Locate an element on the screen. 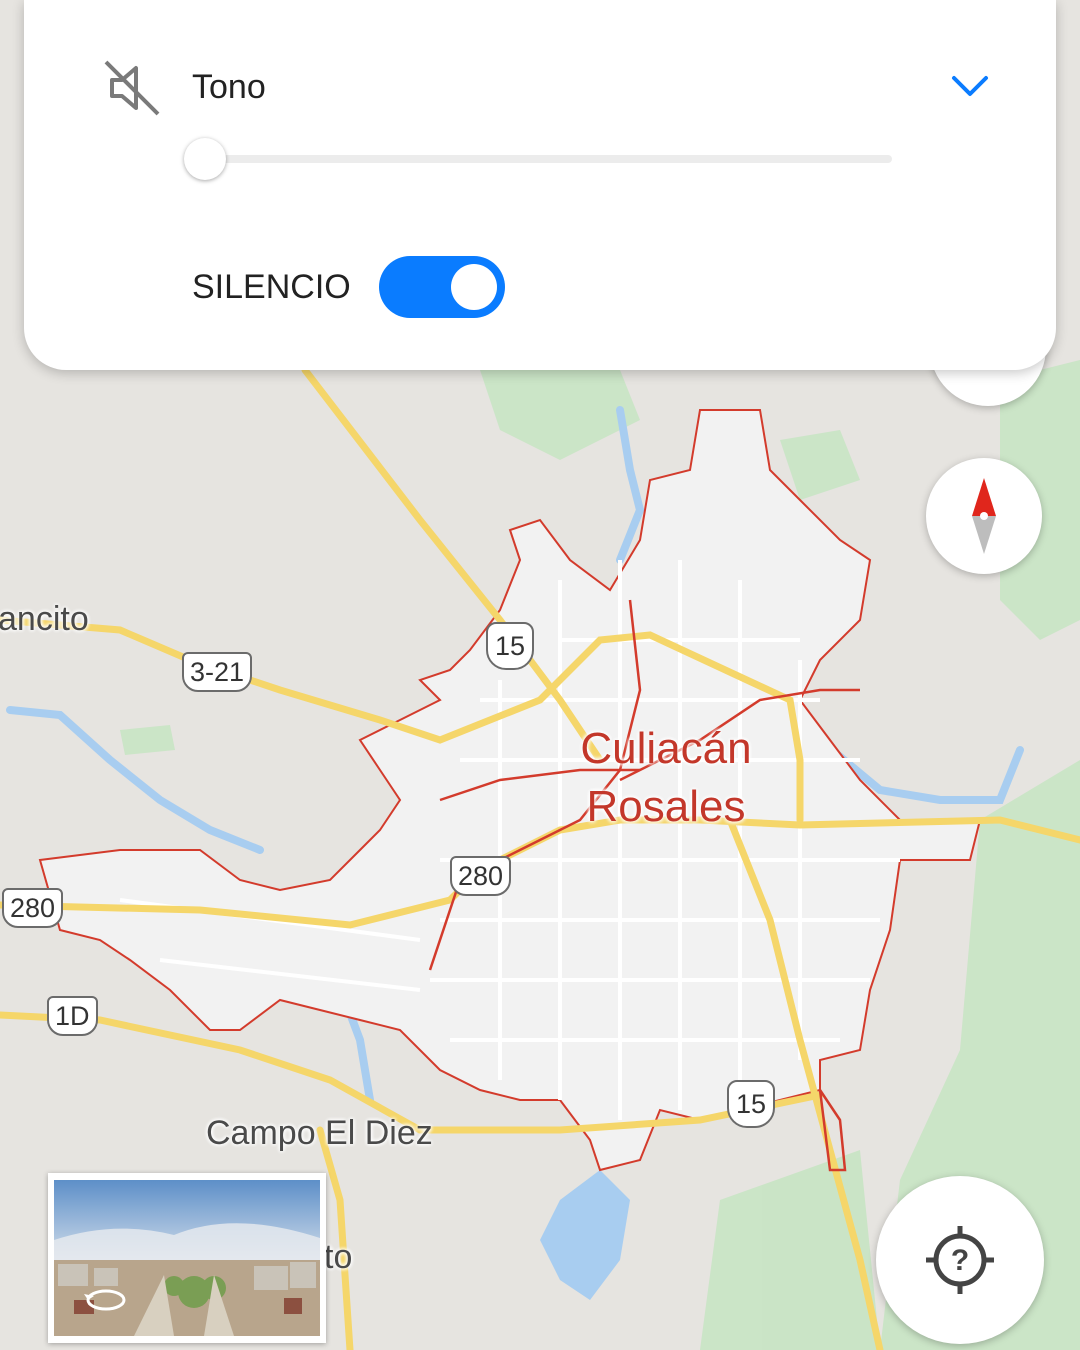 The image size is (1080, 1350). chevron-down-icon is located at coordinates (970, 86).